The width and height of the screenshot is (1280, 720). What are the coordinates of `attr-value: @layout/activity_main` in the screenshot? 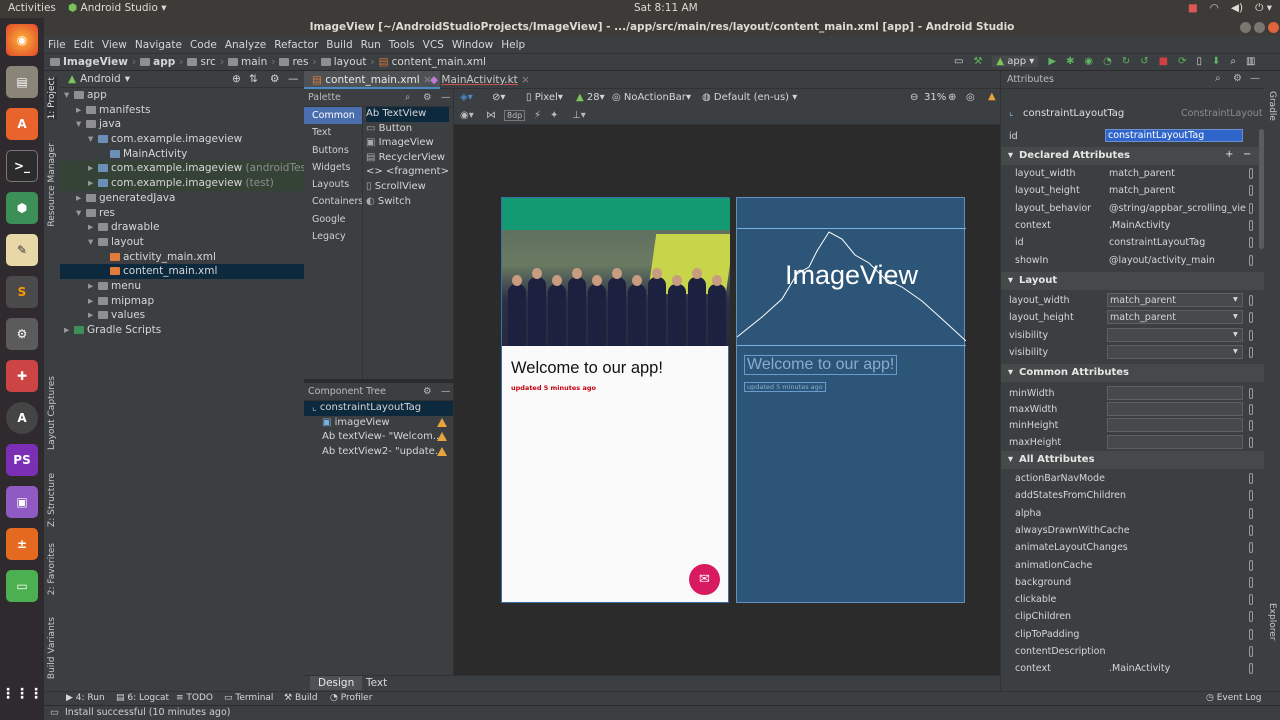 It's located at (1162, 260).